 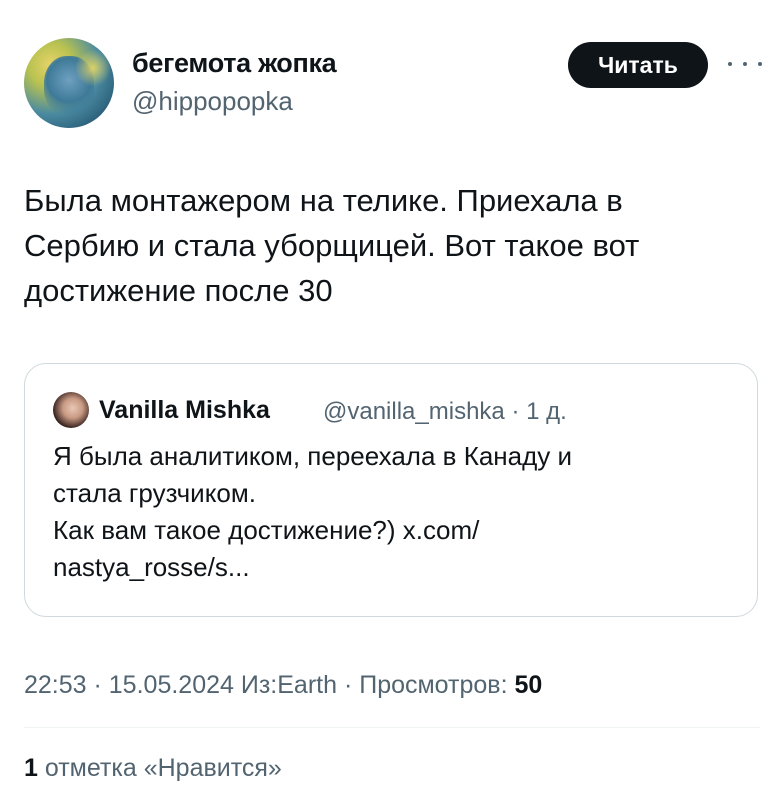 What do you see at coordinates (528, 685) in the screenshot?
I see `views-count: 50` at bounding box center [528, 685].